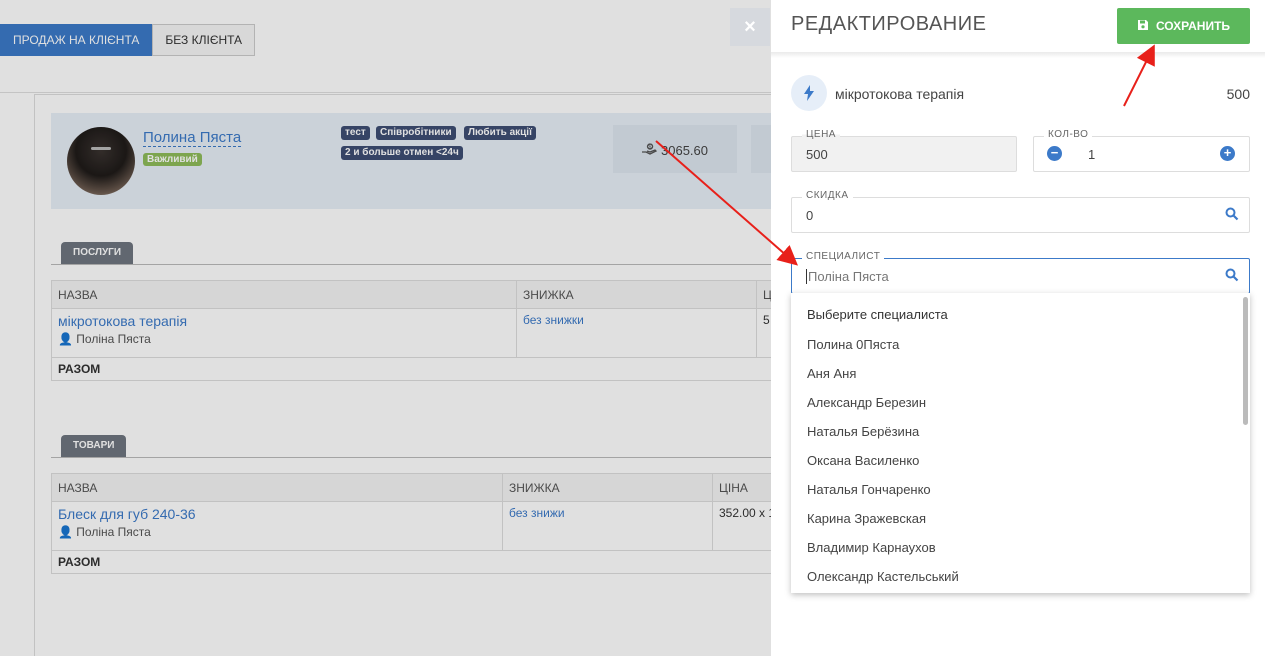 This screenshot has width=1265, height=656. What do you see at coordinates (900, 94) in the screenshot?
I see `service-name: мікротокова терапія` at bounding box center [900, 94].